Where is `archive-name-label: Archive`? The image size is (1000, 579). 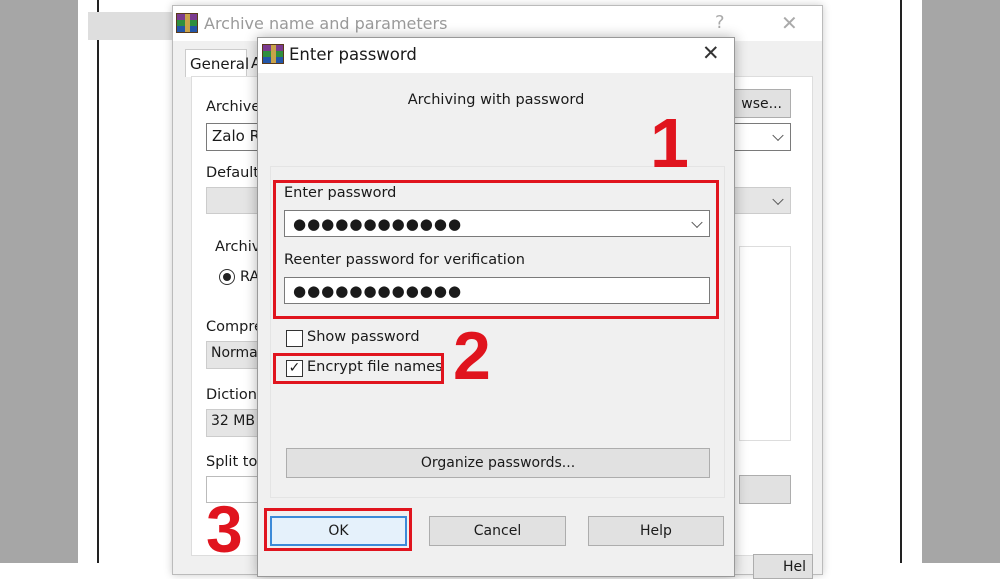 archive-name-label: Archive is located at coordinates (233, 107).